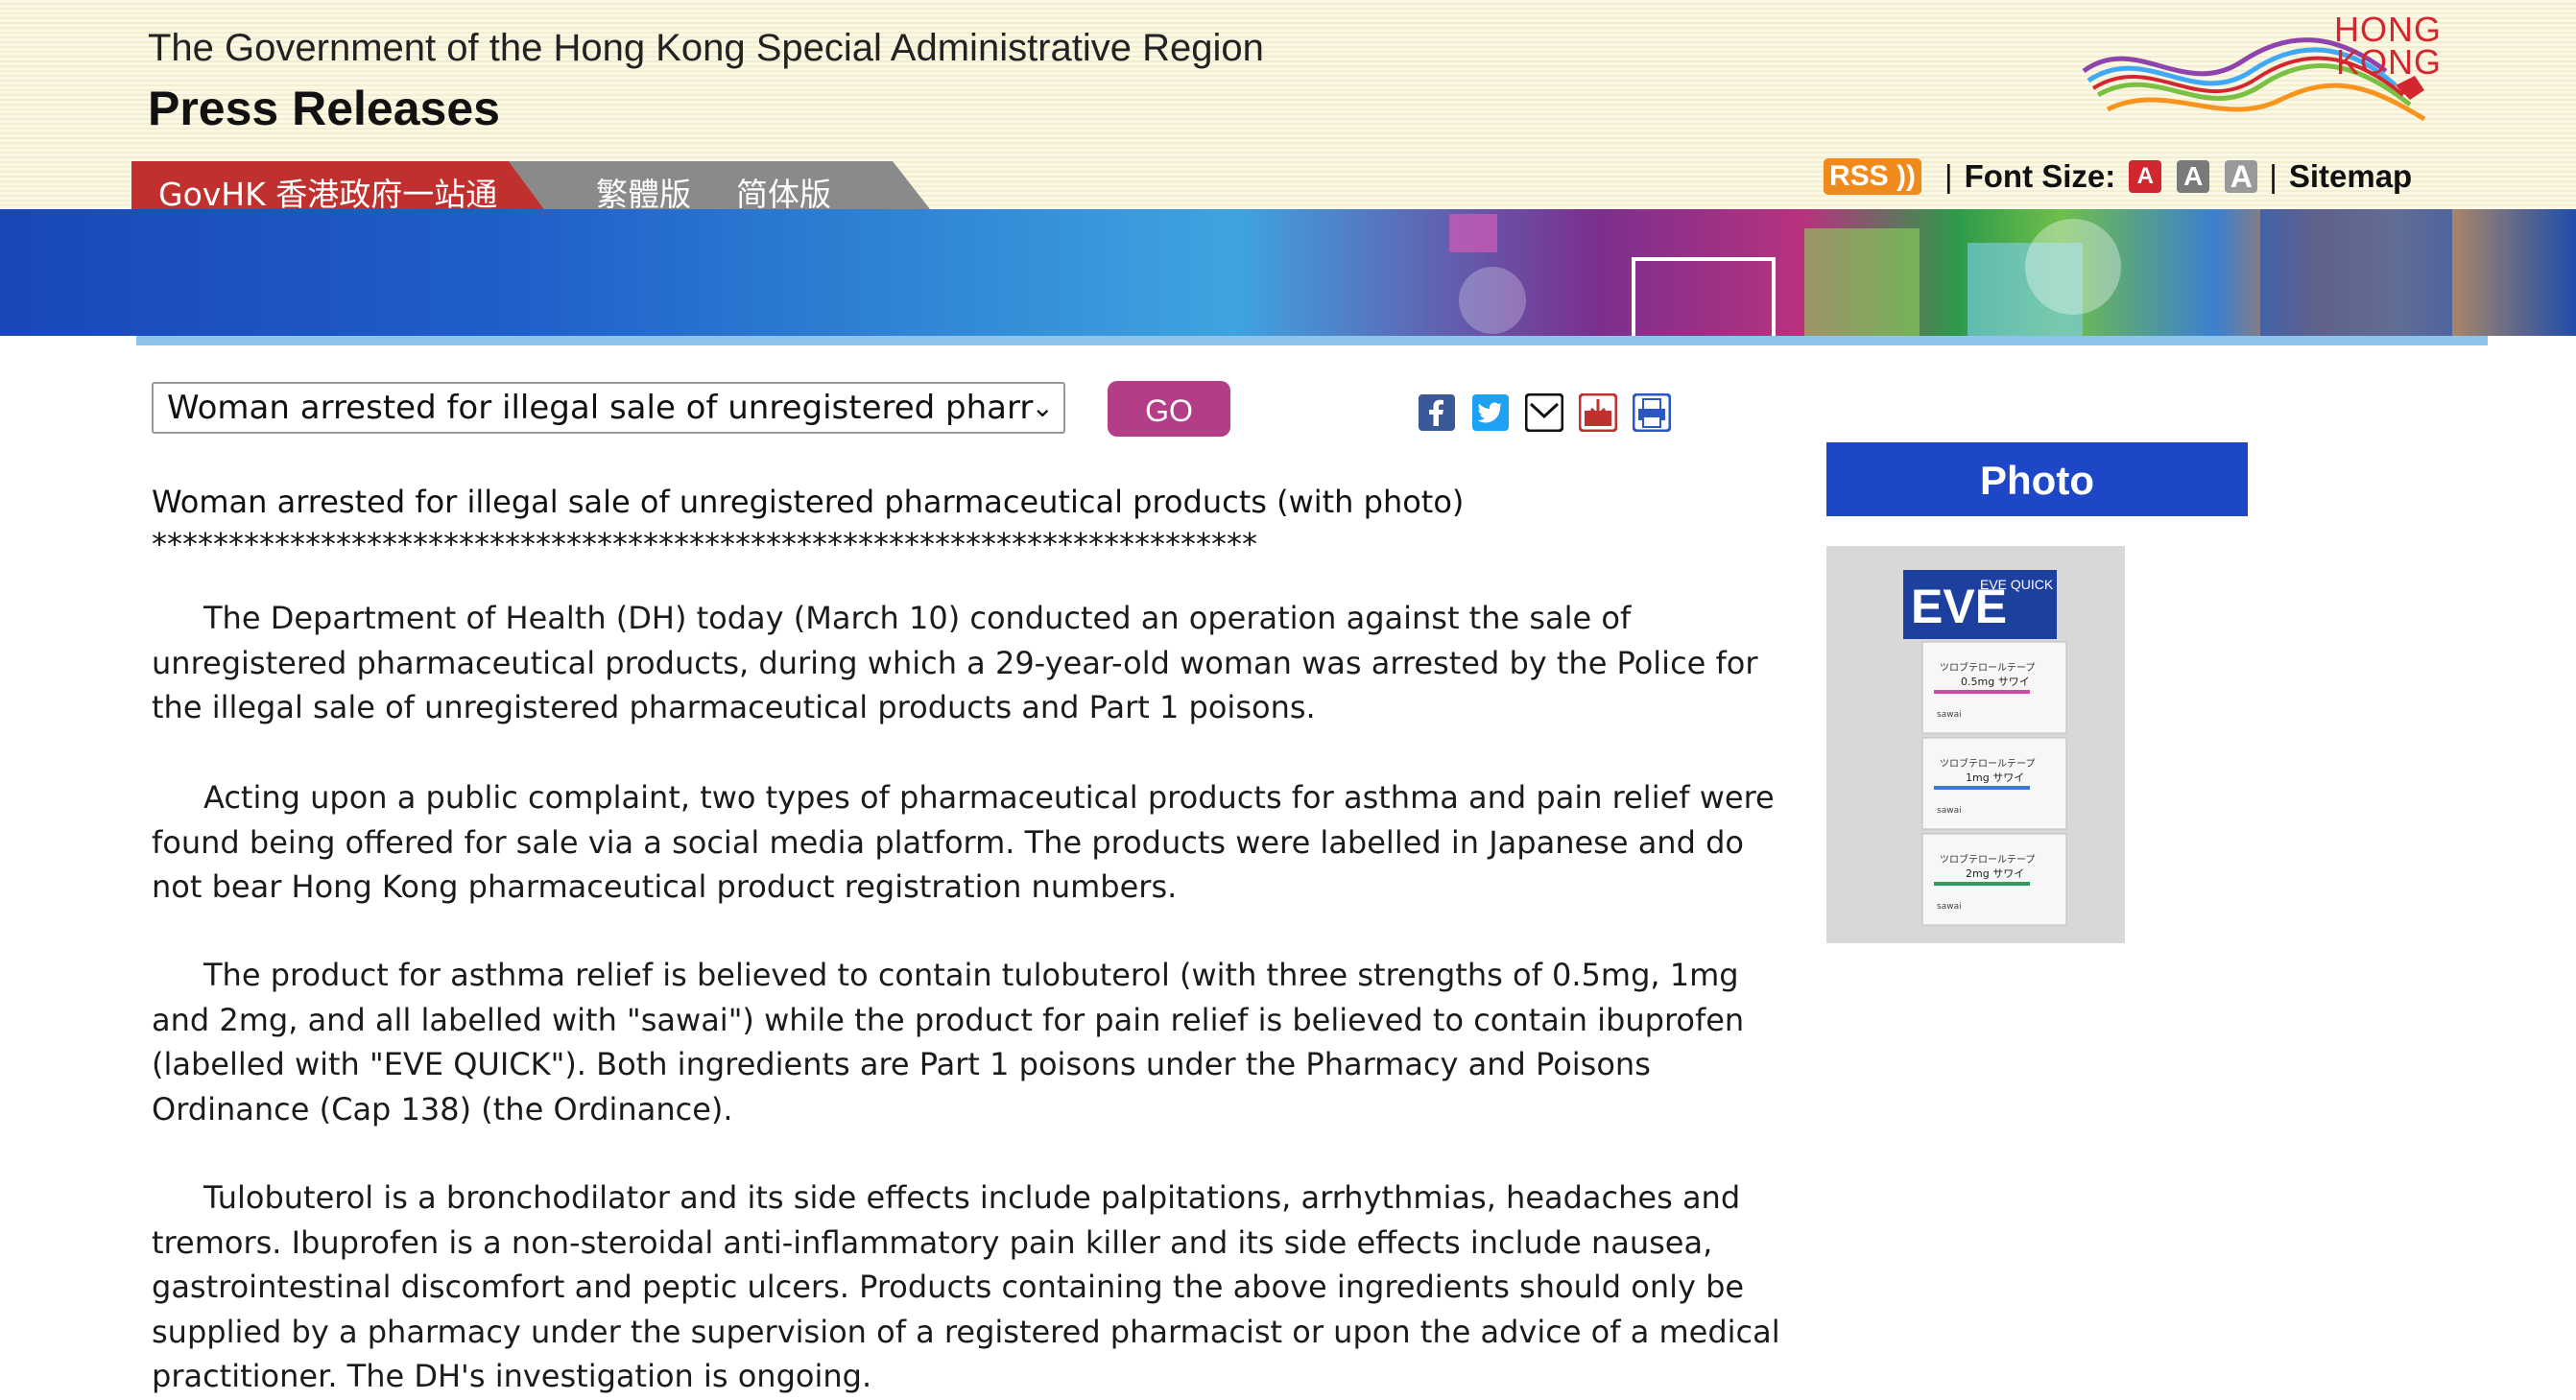 The width and height of the screenshot is (2576, 1400). I want to click on tulobuterol-box-3: ツロブテロールテープ 2mg サワイ sawai, so click(1994, 879).